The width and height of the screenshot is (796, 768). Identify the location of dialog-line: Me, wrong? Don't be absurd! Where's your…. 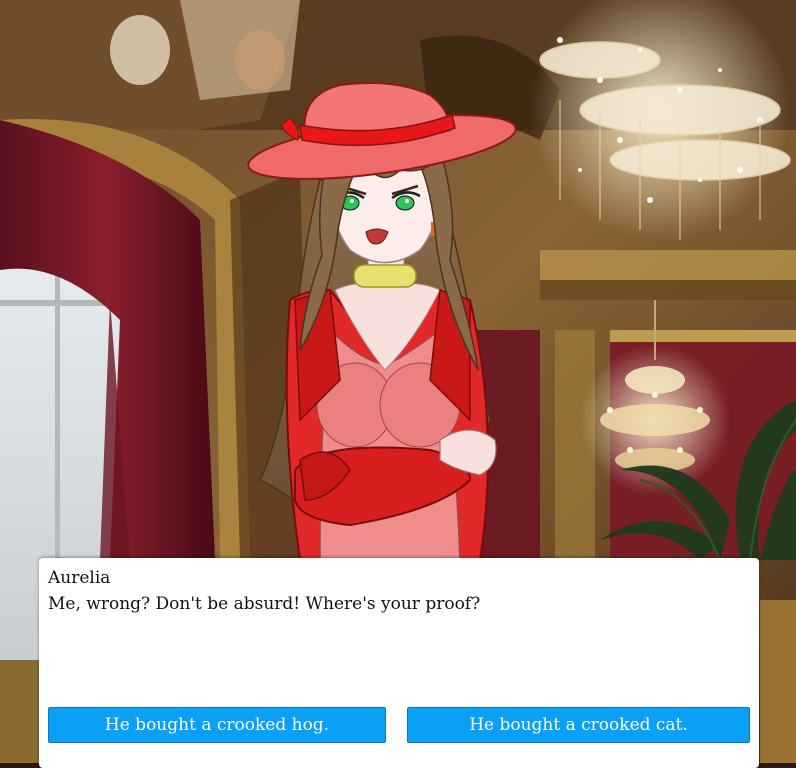
(264, 604).